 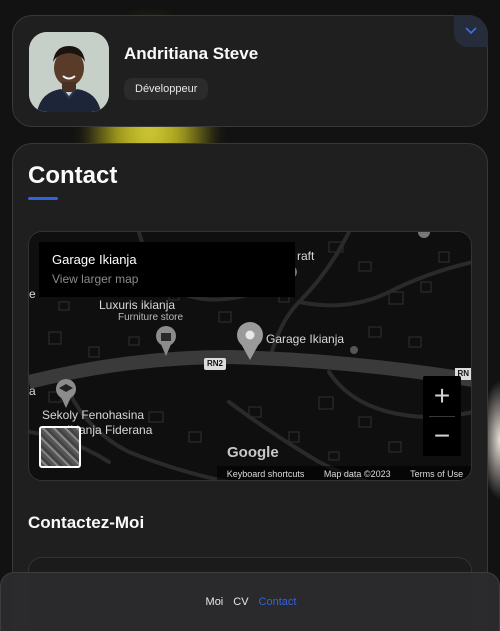 What do you see at coordinates (436, 474) in the screenshot?
I see `terms-of-use-link: Terms of Use` at bounding box center [436, 474].